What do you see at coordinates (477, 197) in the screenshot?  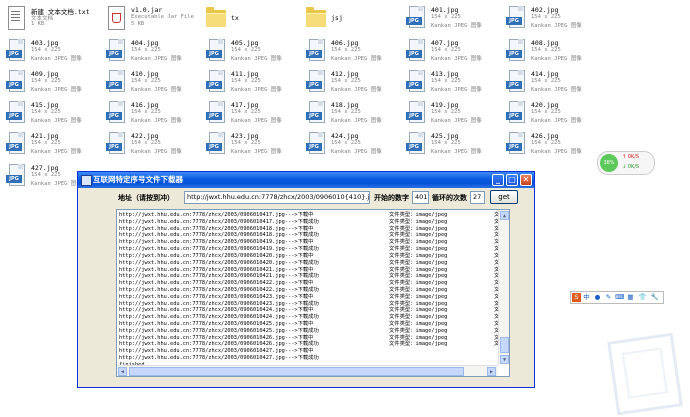 I see `loop-count-input: 27` at bounding box center [477, 197].